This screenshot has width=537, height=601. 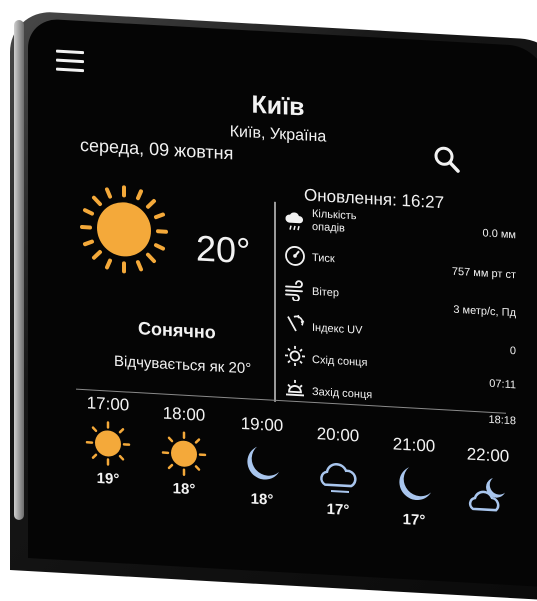 I want to click on sunrise-icon, so click(x=295, y=355).